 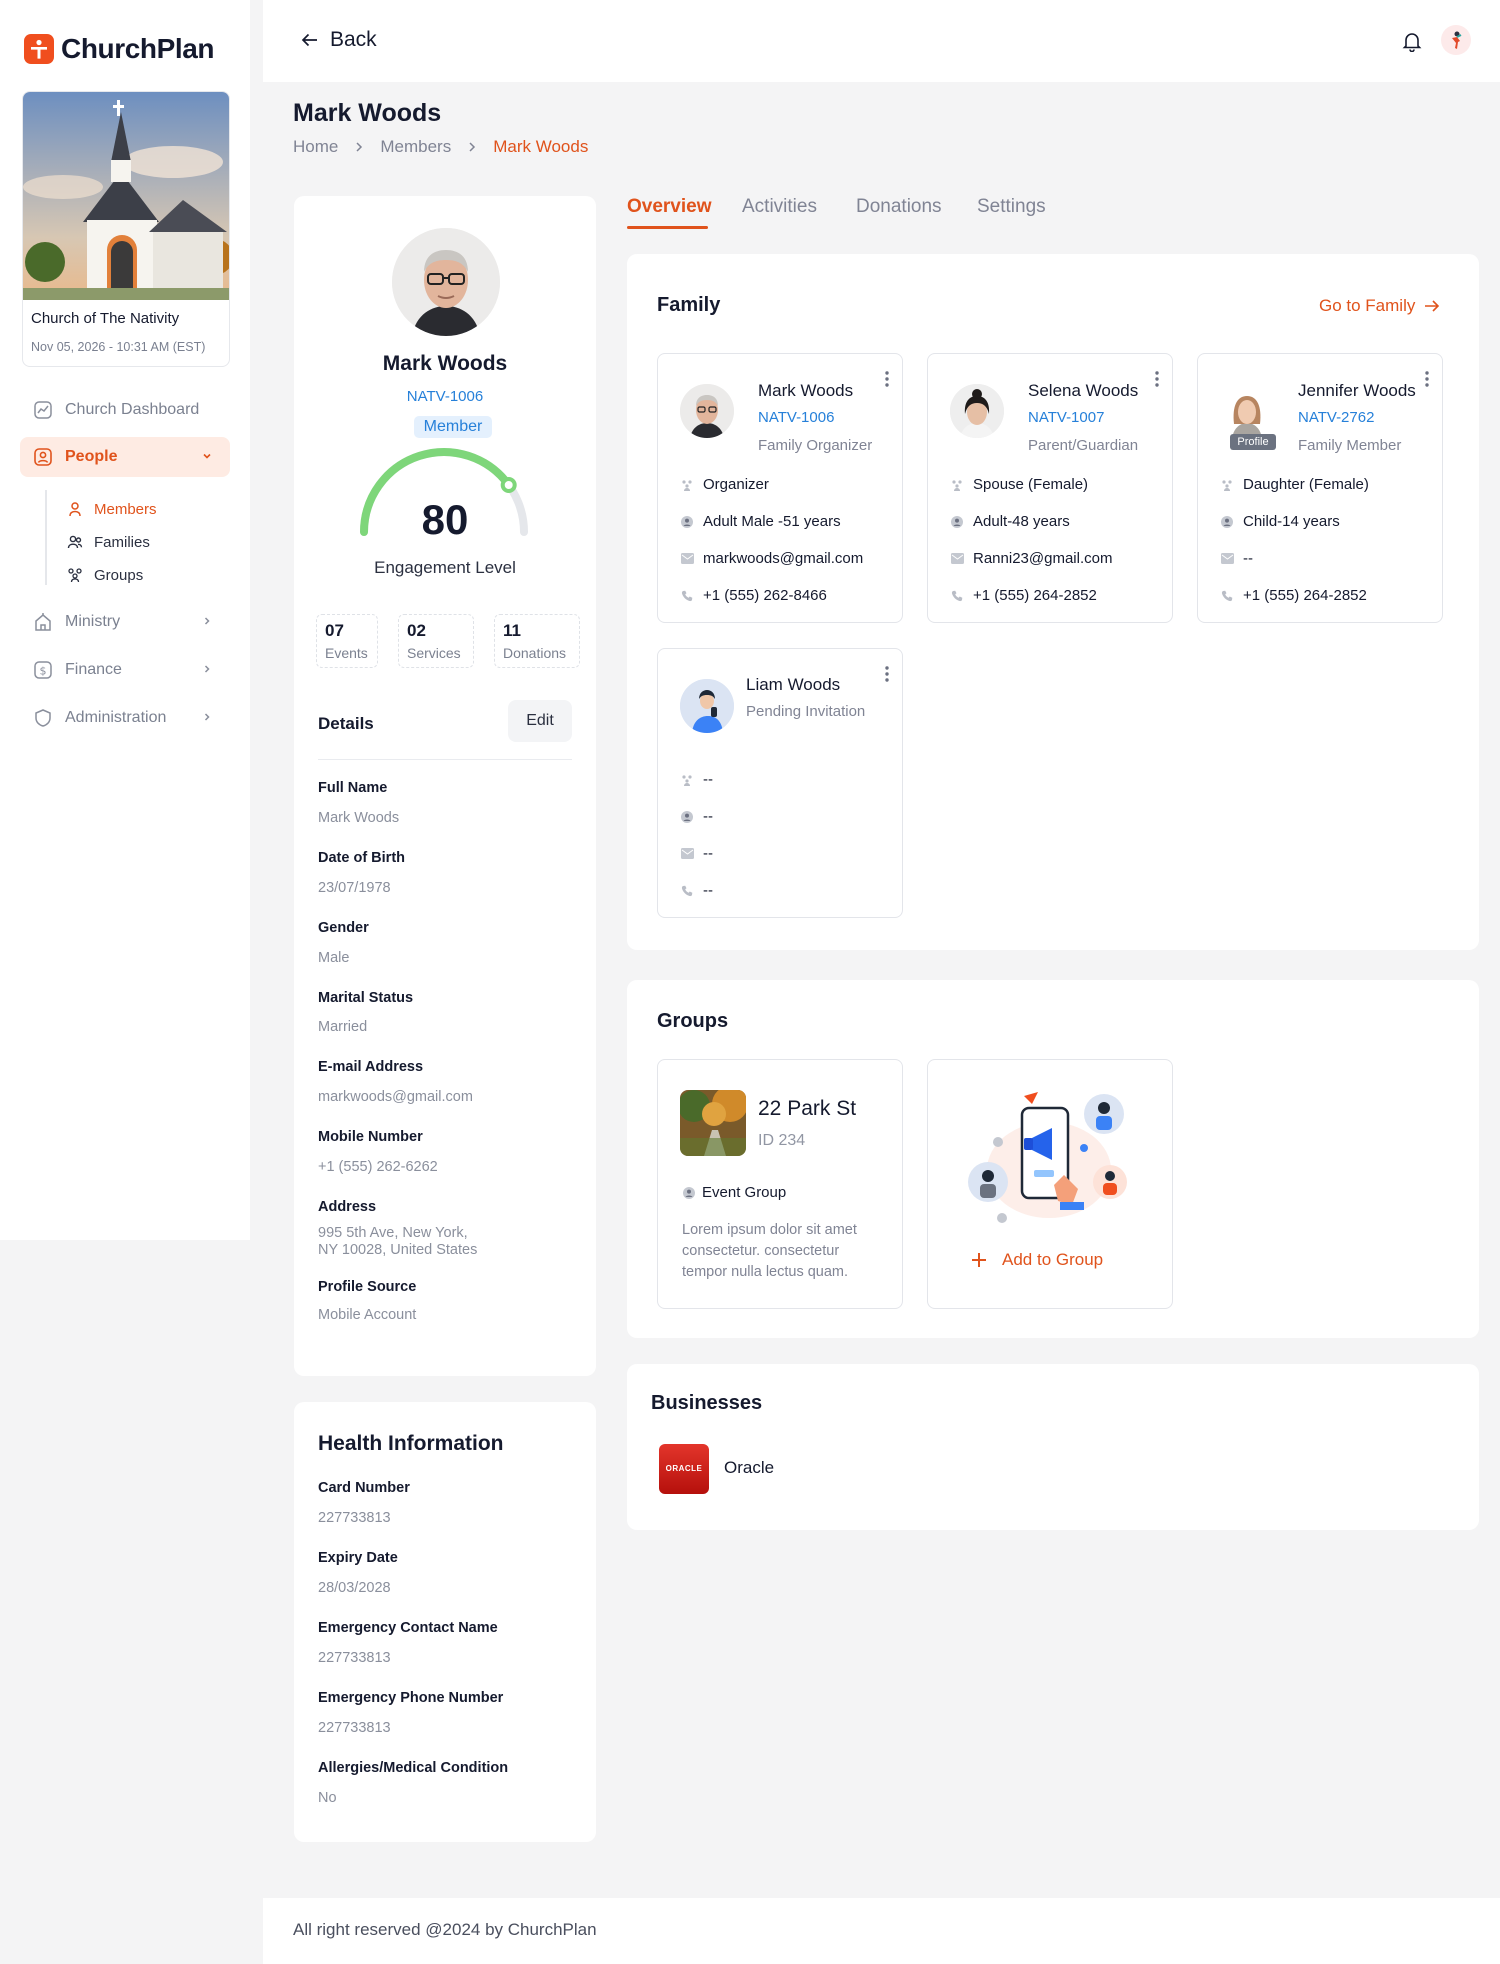 What do you see at coordinates (46, 537) in the screenshot?
I see `submenu-line` at bounding box center [46, 537].